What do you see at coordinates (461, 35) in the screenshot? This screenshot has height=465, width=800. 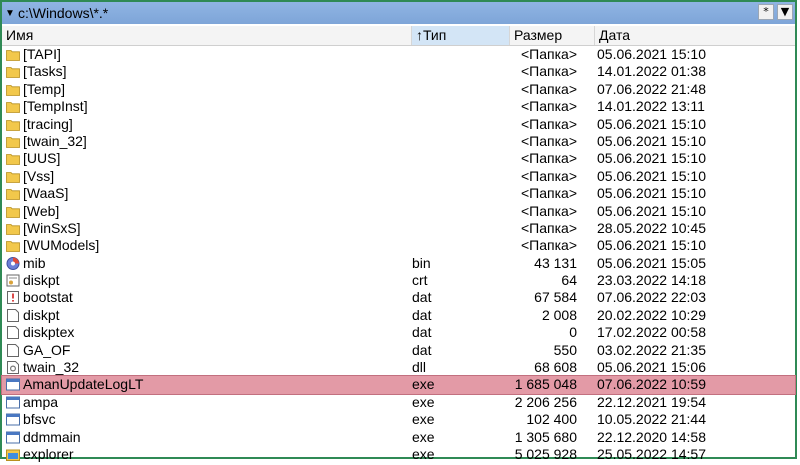 I see `column-type-sorted: ↑Тип` at bounding box center [461, 35].